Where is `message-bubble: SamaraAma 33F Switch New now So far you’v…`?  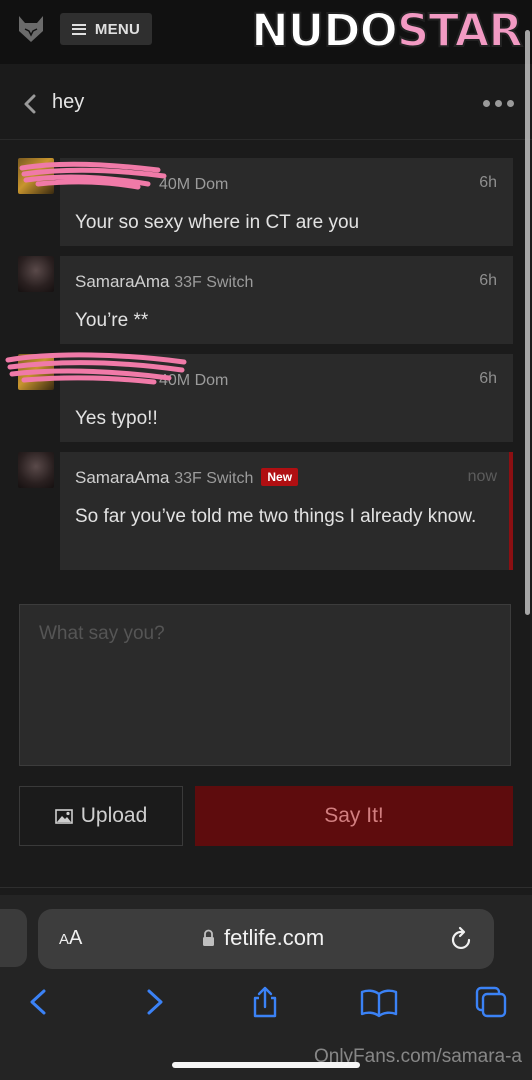 message-bubble: SamaraAma 33F Switch New now So far you’v… is located at coordinates (286, 511).